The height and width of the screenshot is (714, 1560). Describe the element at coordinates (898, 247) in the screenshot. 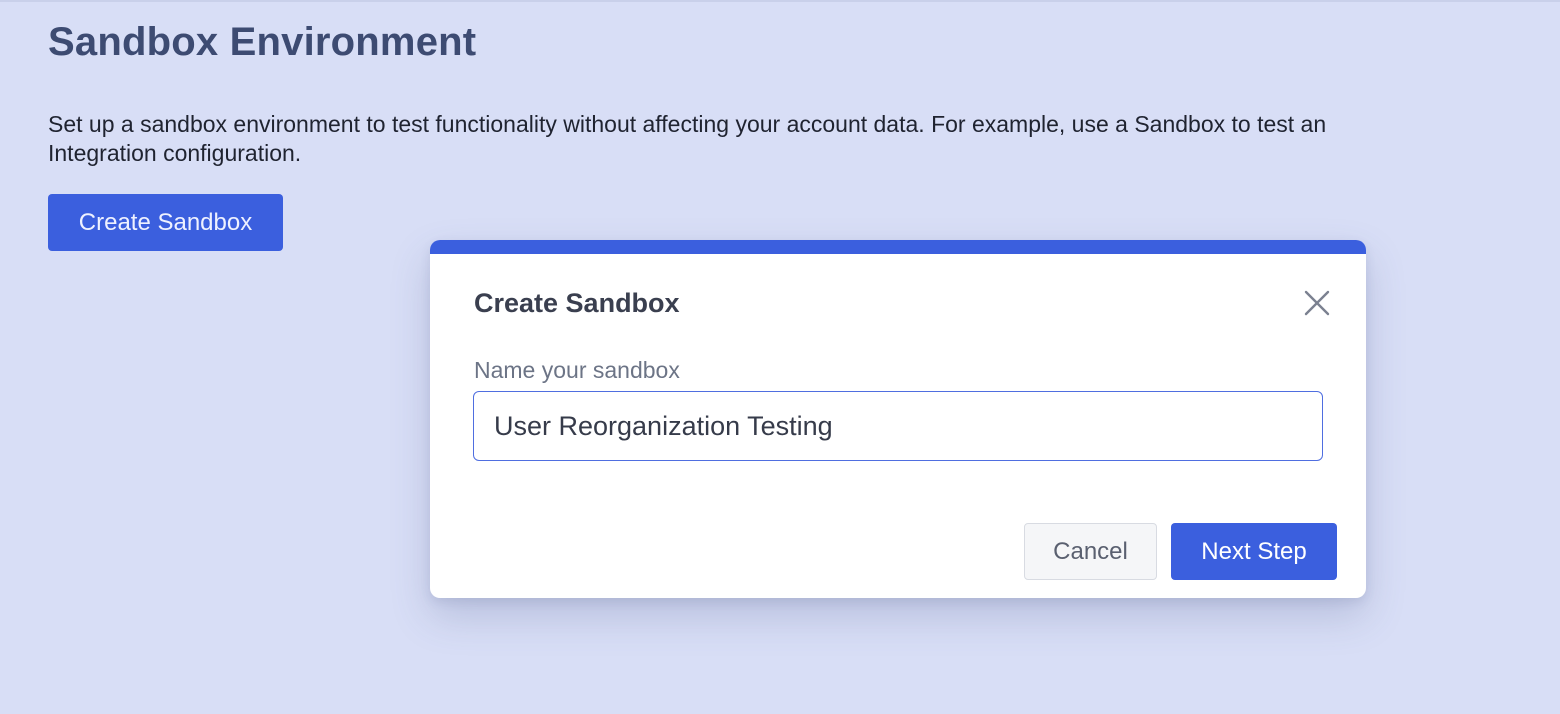

I see `dialog-accent-bar` at that location.